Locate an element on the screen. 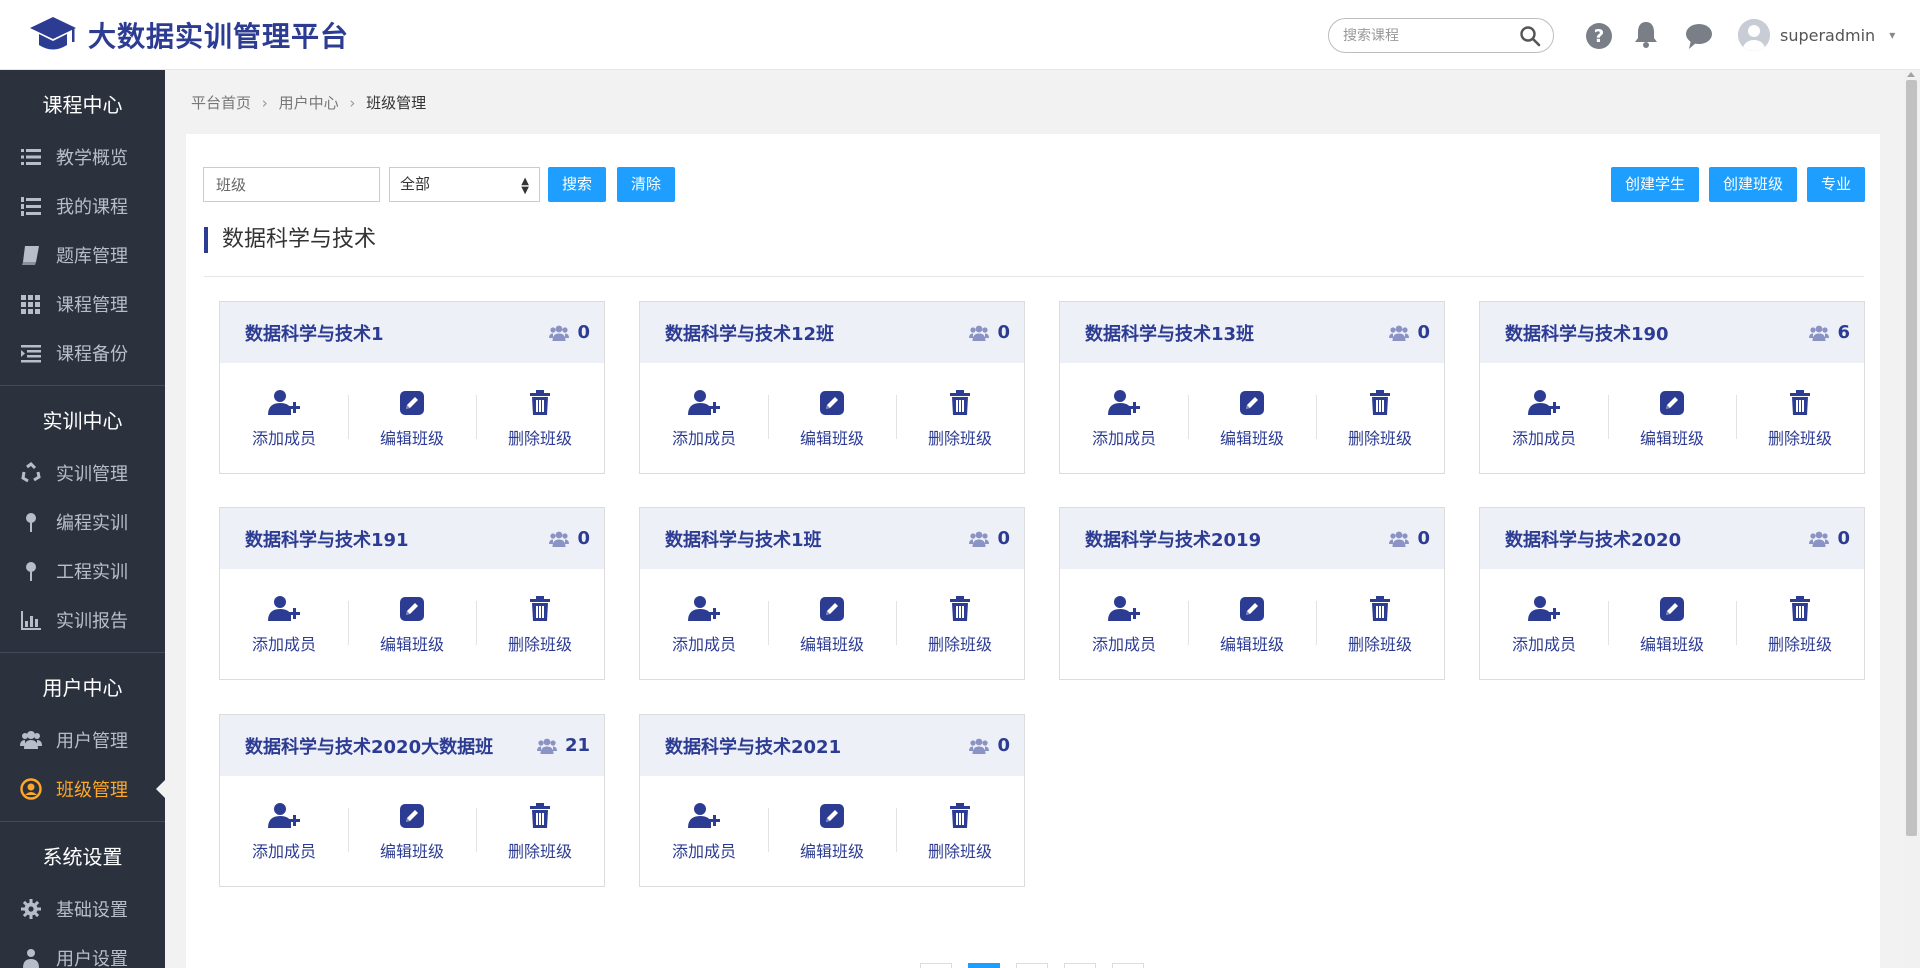 This screenshot has height=968, width=1920. course-search is located at coordinates (1441, 35).